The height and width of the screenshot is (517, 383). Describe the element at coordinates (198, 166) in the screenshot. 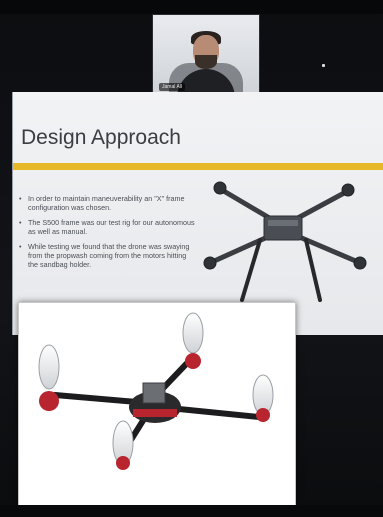

I see `slide-accent-bar` at that location.